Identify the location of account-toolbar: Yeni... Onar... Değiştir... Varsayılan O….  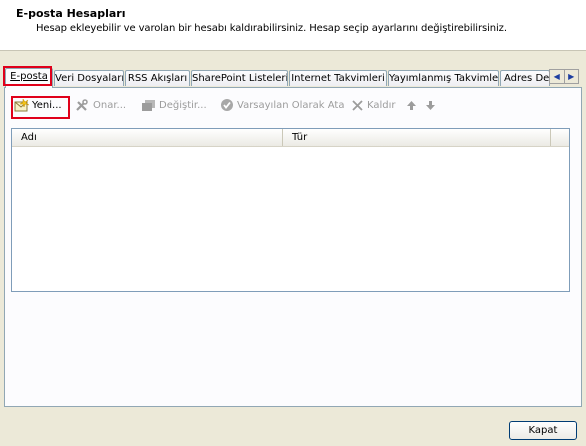
(291, 105).